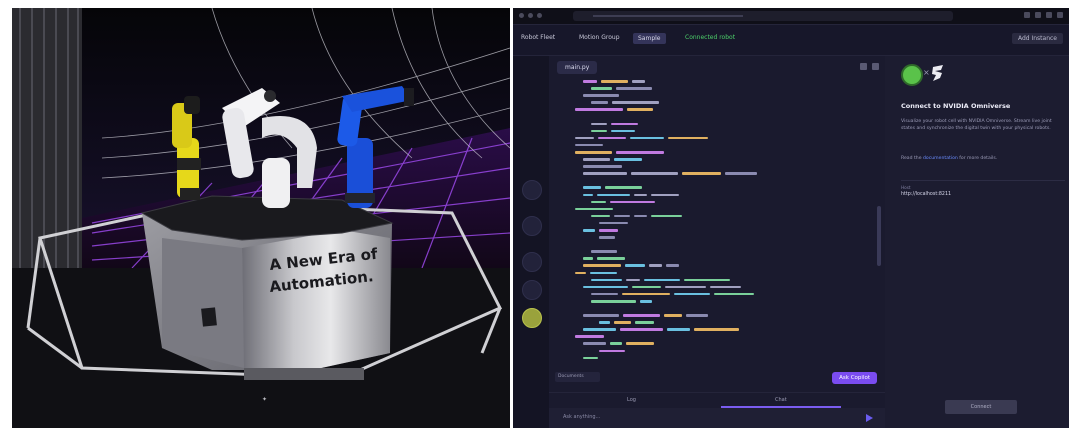 The width and height of the screenshot is (1069, 438). What do you see at coordinates (631, 400) in the screenshot?
I see `tab-log: Log` at bounding box center [631, 400].